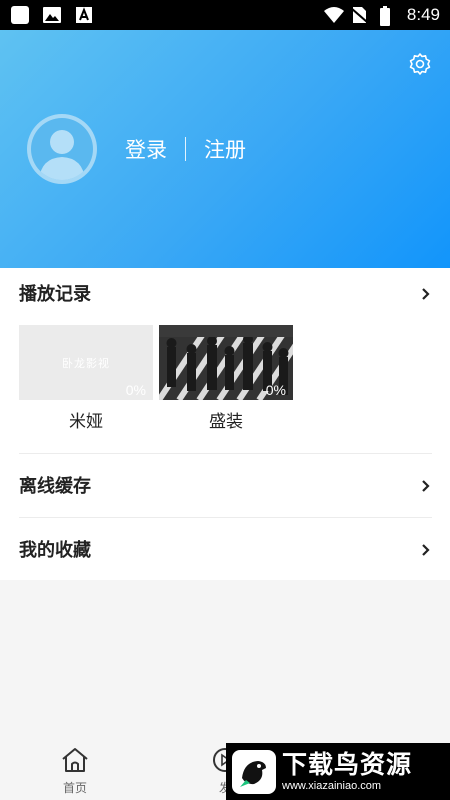 This screenshot has width=450, height=800. I want to click on avatar, so click(62, 149).